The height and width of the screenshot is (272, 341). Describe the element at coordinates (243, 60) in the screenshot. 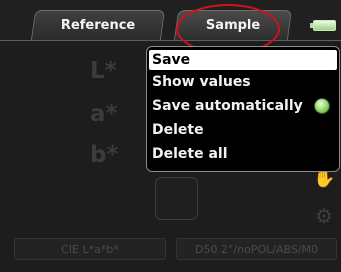

I see `menu-item-save: Save` at that location.